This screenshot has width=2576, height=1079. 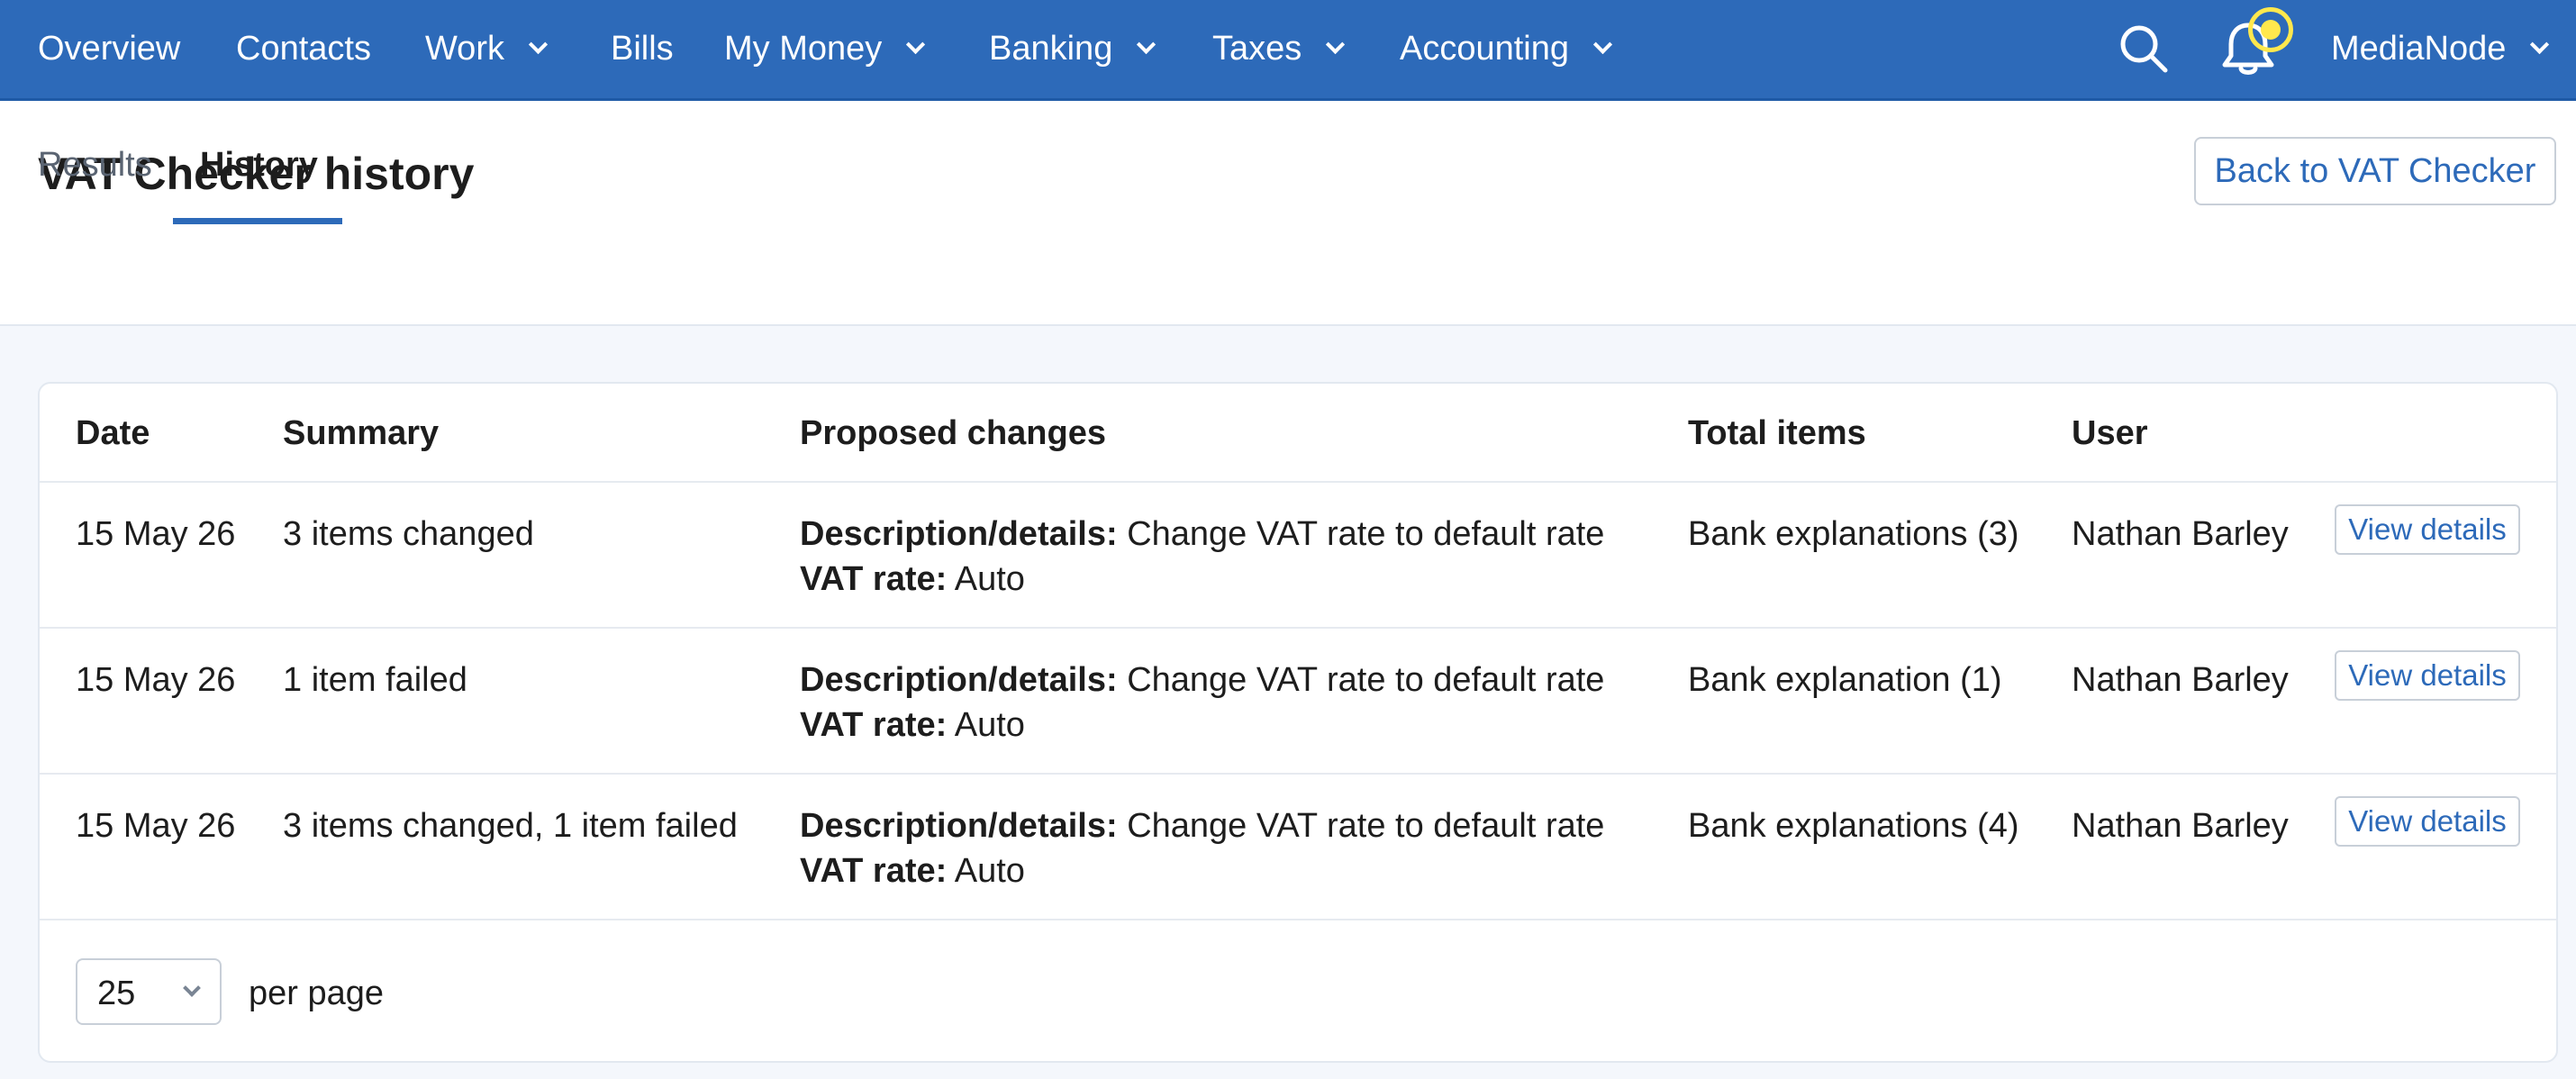 What do you see at coordinates (511, 826) in the screenshot?
I see `cell-summary: 3 items changed, 1 item failed` at bounding box center [511, 826].